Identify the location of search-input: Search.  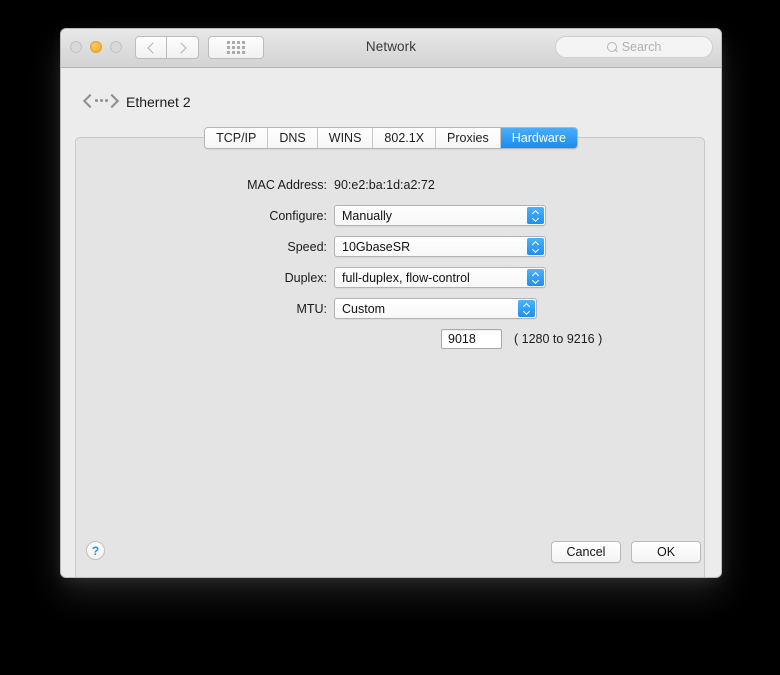
(634, 47).